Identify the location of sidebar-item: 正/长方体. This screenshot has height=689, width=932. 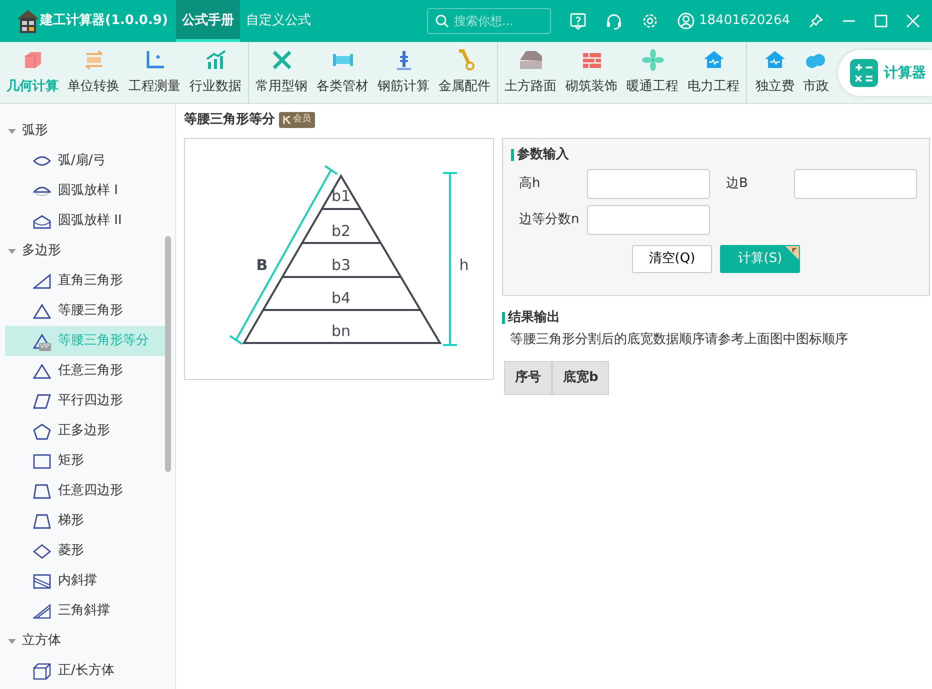
(85, 671).